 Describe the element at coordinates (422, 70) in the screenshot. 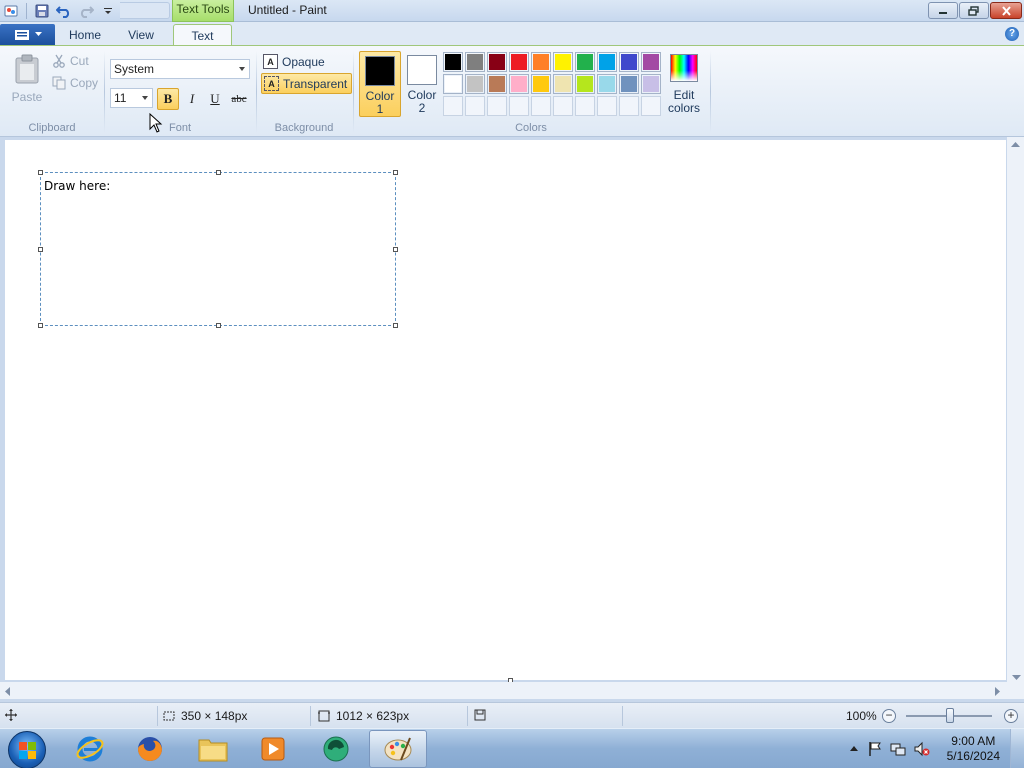

I see `color2-swatch` at that location.